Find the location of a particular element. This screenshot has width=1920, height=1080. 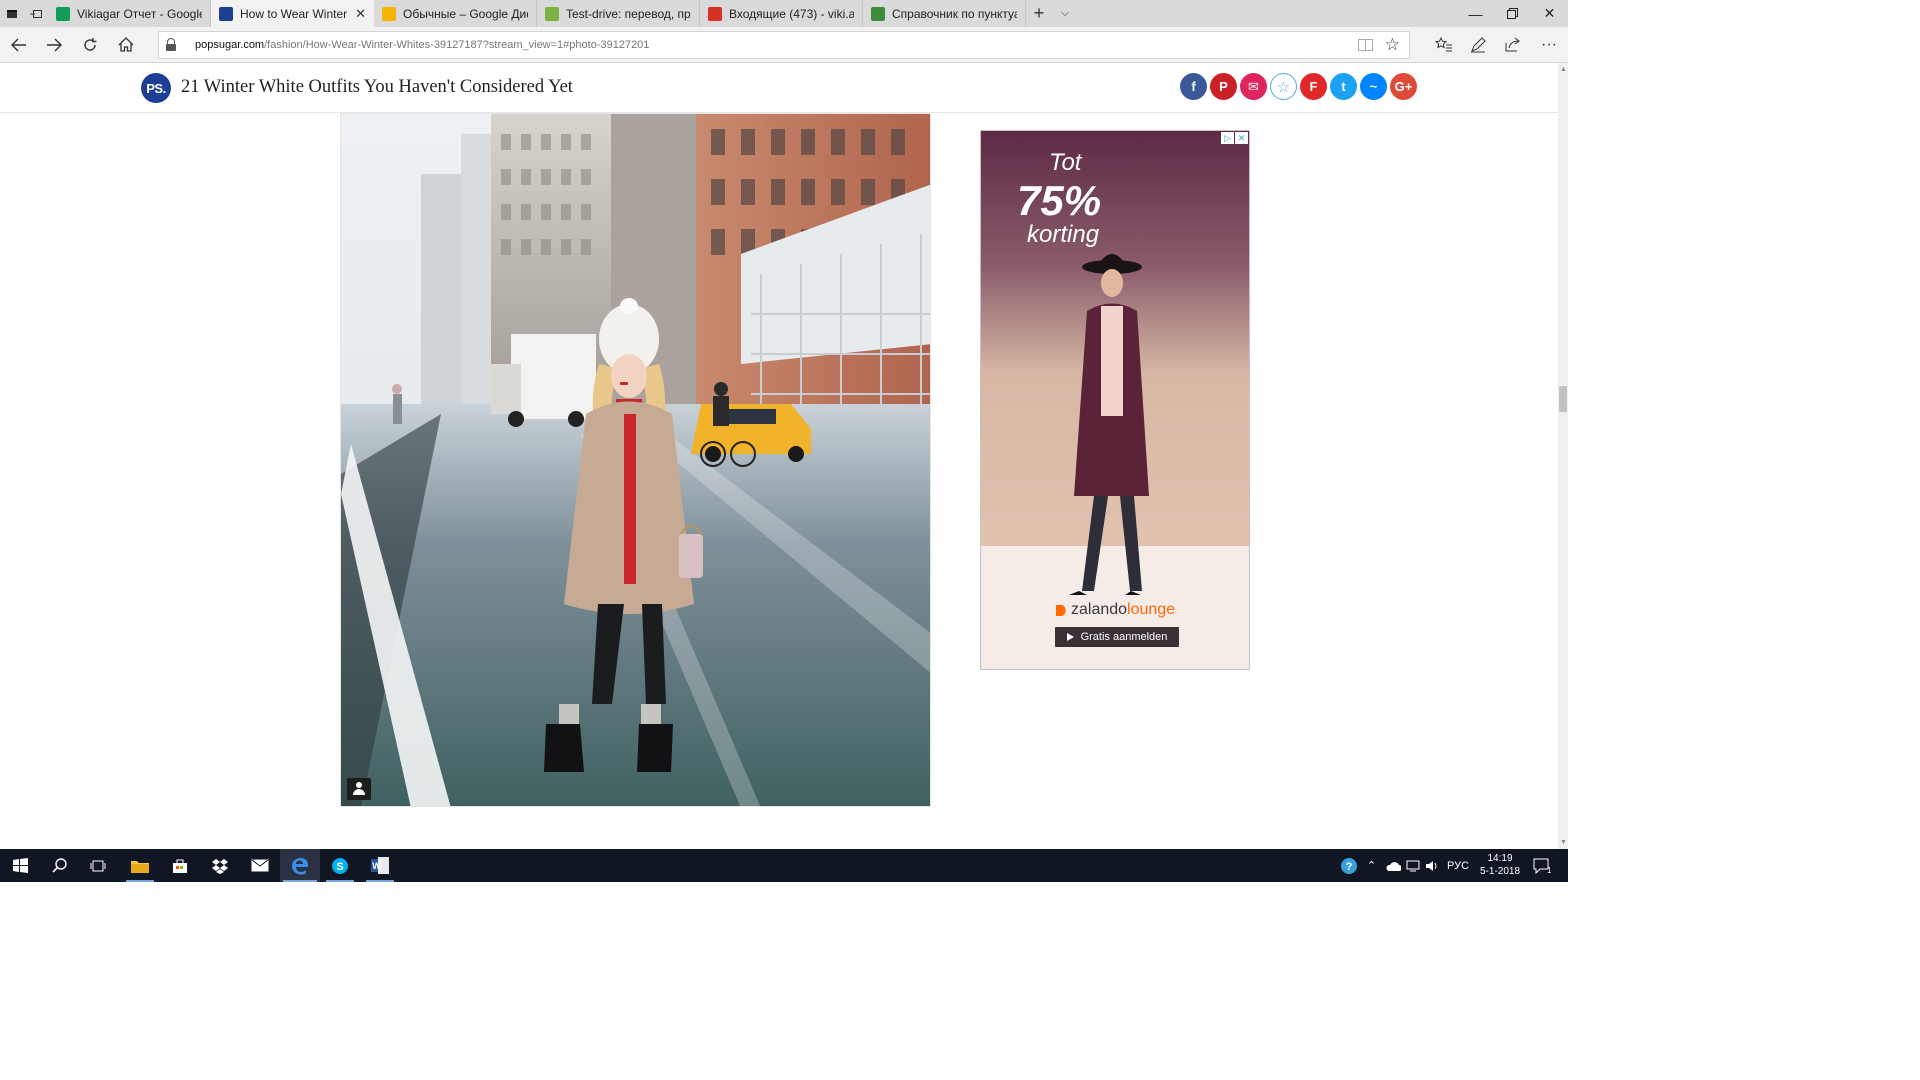

browser-tab: Vikiagar Отчет - Google Таб is located at coordinates (129, 13).